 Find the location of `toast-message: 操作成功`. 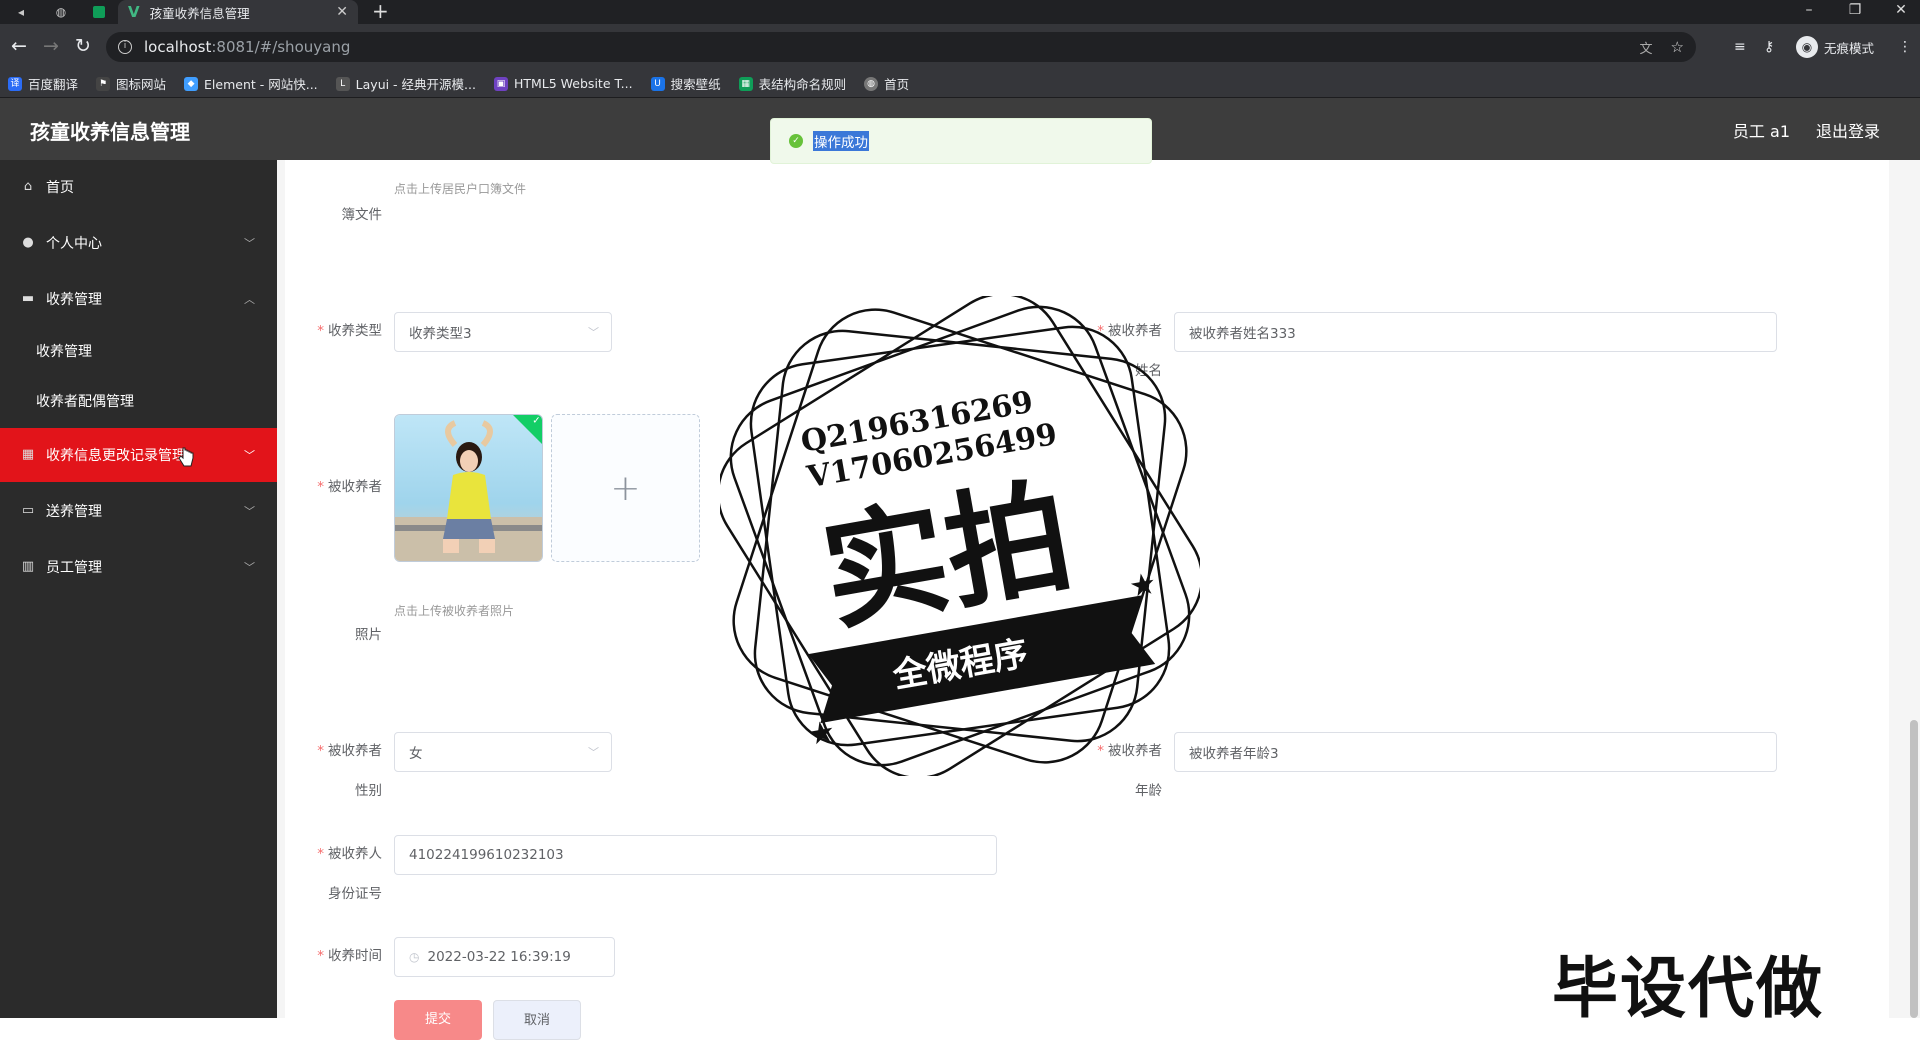

toast-message: 操作成功 is located at coordinates (841, 141).